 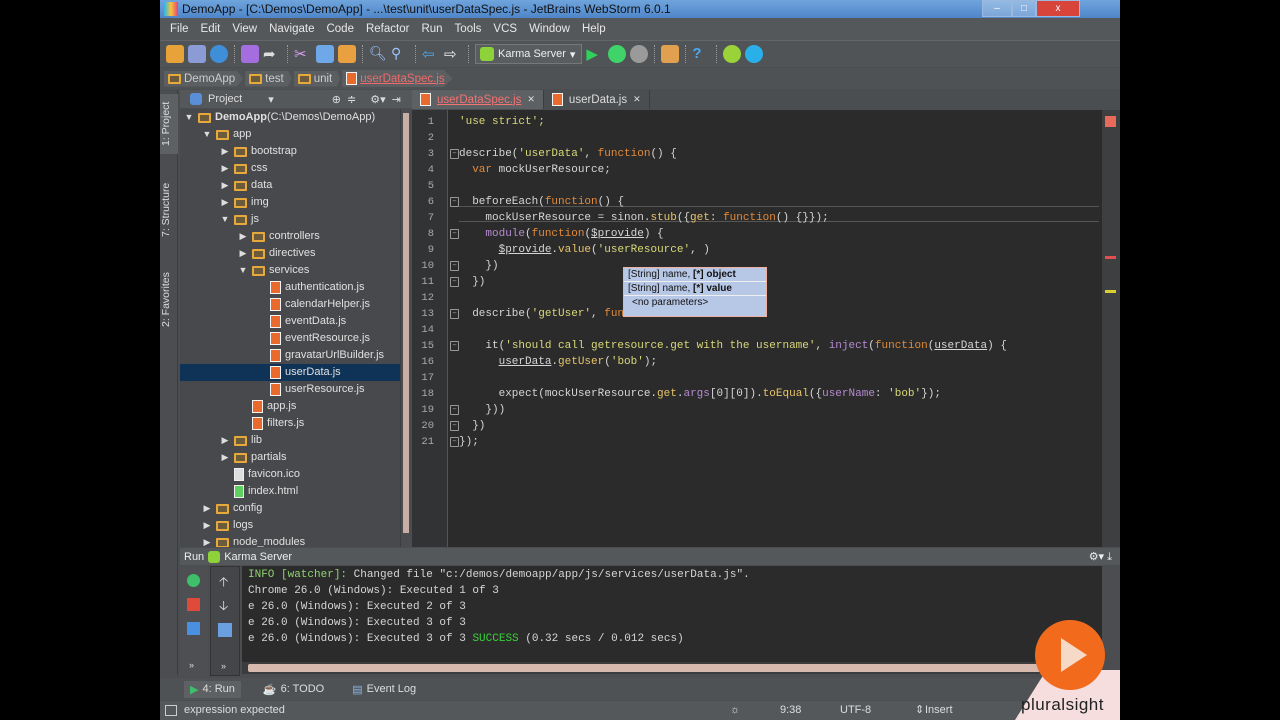 I want to click on rerun-icon, so click(x=193, y=580).